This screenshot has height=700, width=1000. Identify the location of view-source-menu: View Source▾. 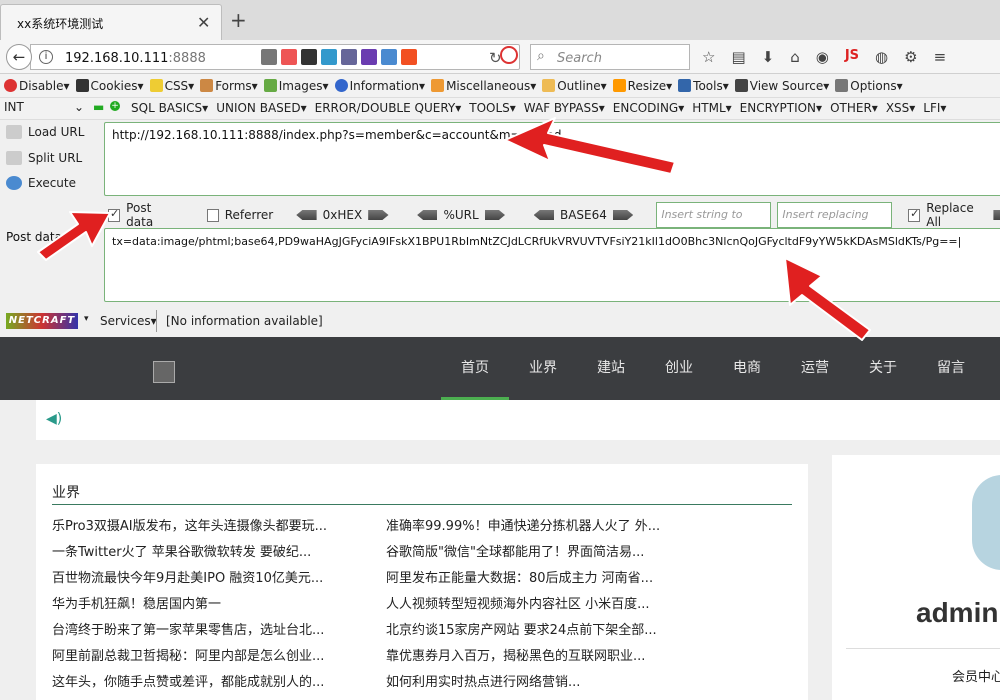
(781, 86).